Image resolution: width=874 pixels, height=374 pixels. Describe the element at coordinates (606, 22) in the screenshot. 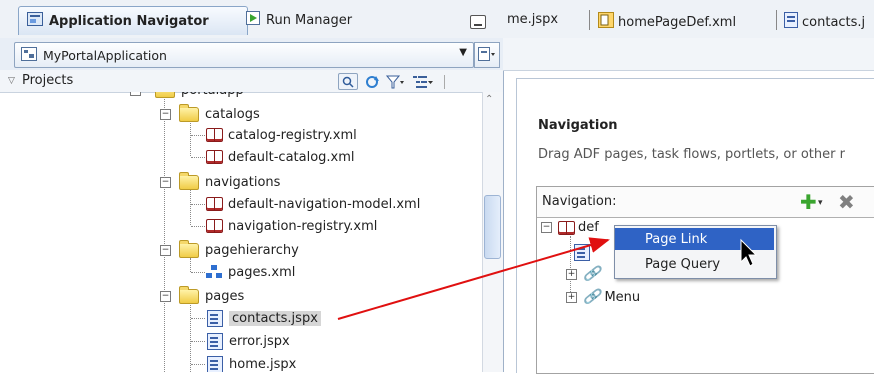

I see `xml-file-icon` at that location.